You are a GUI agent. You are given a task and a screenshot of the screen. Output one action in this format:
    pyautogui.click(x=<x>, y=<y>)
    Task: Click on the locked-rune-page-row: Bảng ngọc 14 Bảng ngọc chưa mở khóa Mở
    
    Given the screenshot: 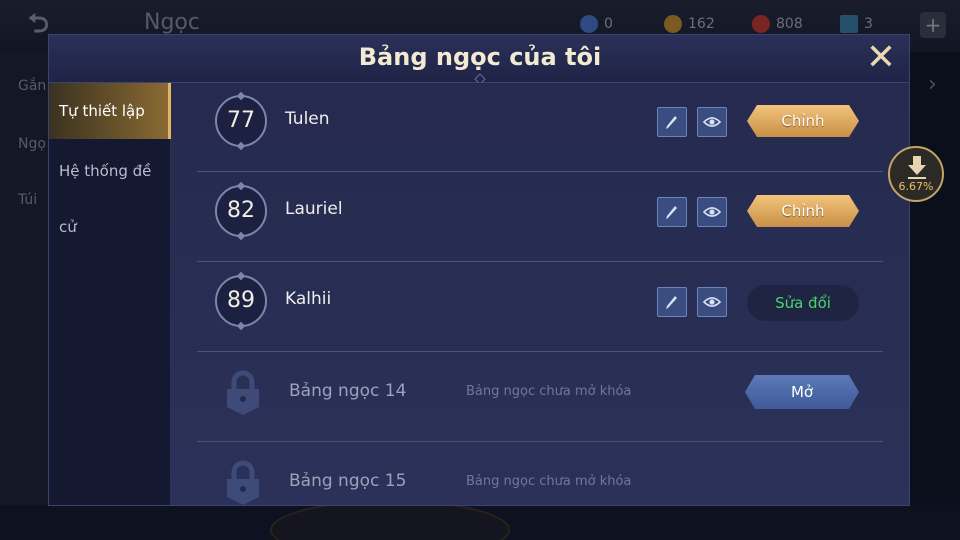 What is the action you would take?
    pyautogui.click(x=540, y=398)
    